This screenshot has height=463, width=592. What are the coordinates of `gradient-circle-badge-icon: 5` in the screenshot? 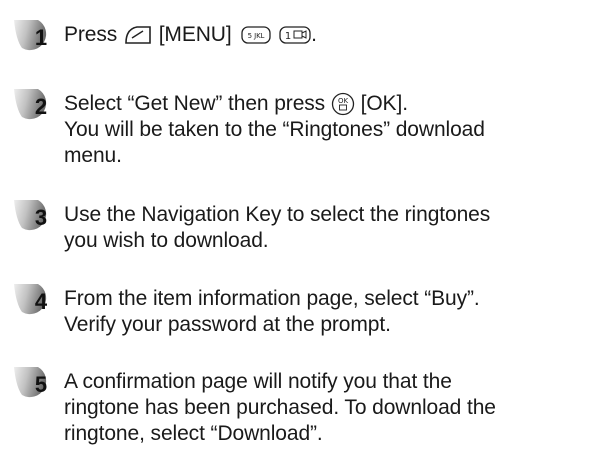 It's located at (30, 382).